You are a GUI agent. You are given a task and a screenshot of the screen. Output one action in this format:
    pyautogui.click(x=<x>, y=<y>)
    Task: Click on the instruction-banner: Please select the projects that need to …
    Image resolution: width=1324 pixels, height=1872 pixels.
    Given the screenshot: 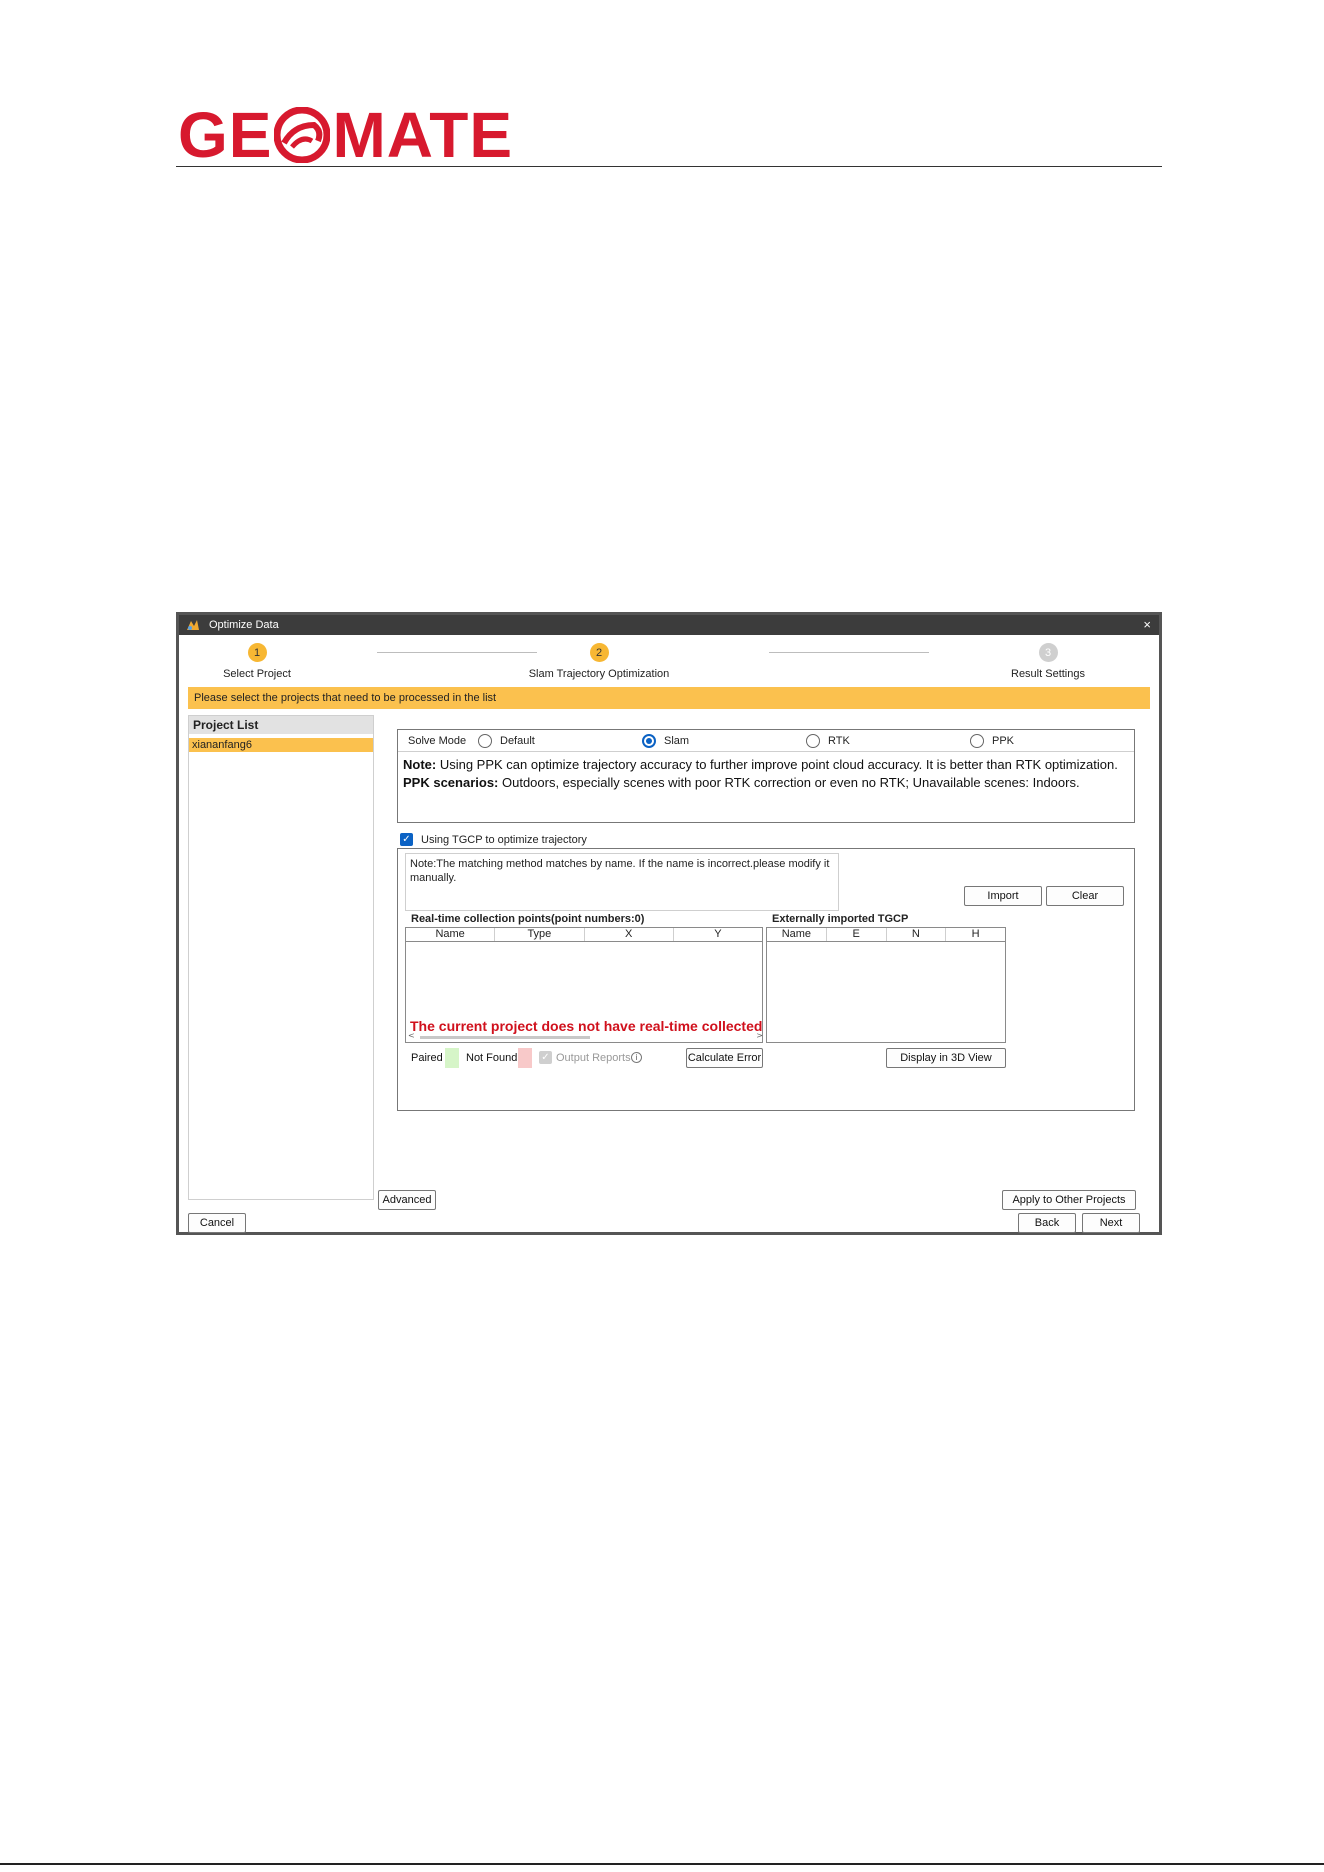 What is the action you would take?
    pyautogui.click(x=669, y=698)
    